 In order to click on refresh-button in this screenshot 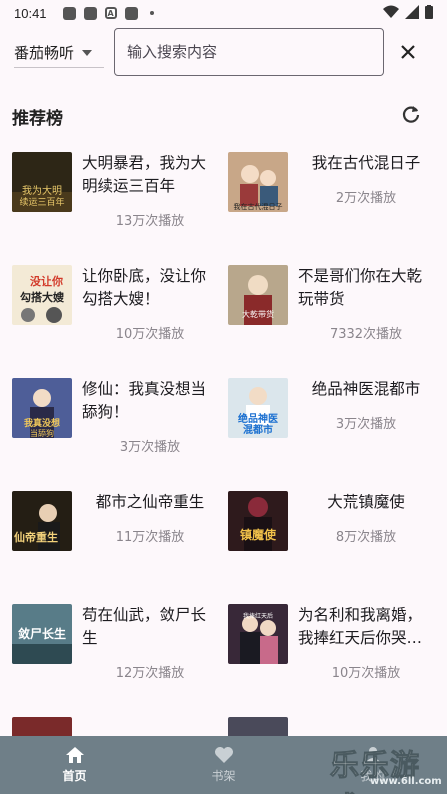, I will do `click(411, 115)`.